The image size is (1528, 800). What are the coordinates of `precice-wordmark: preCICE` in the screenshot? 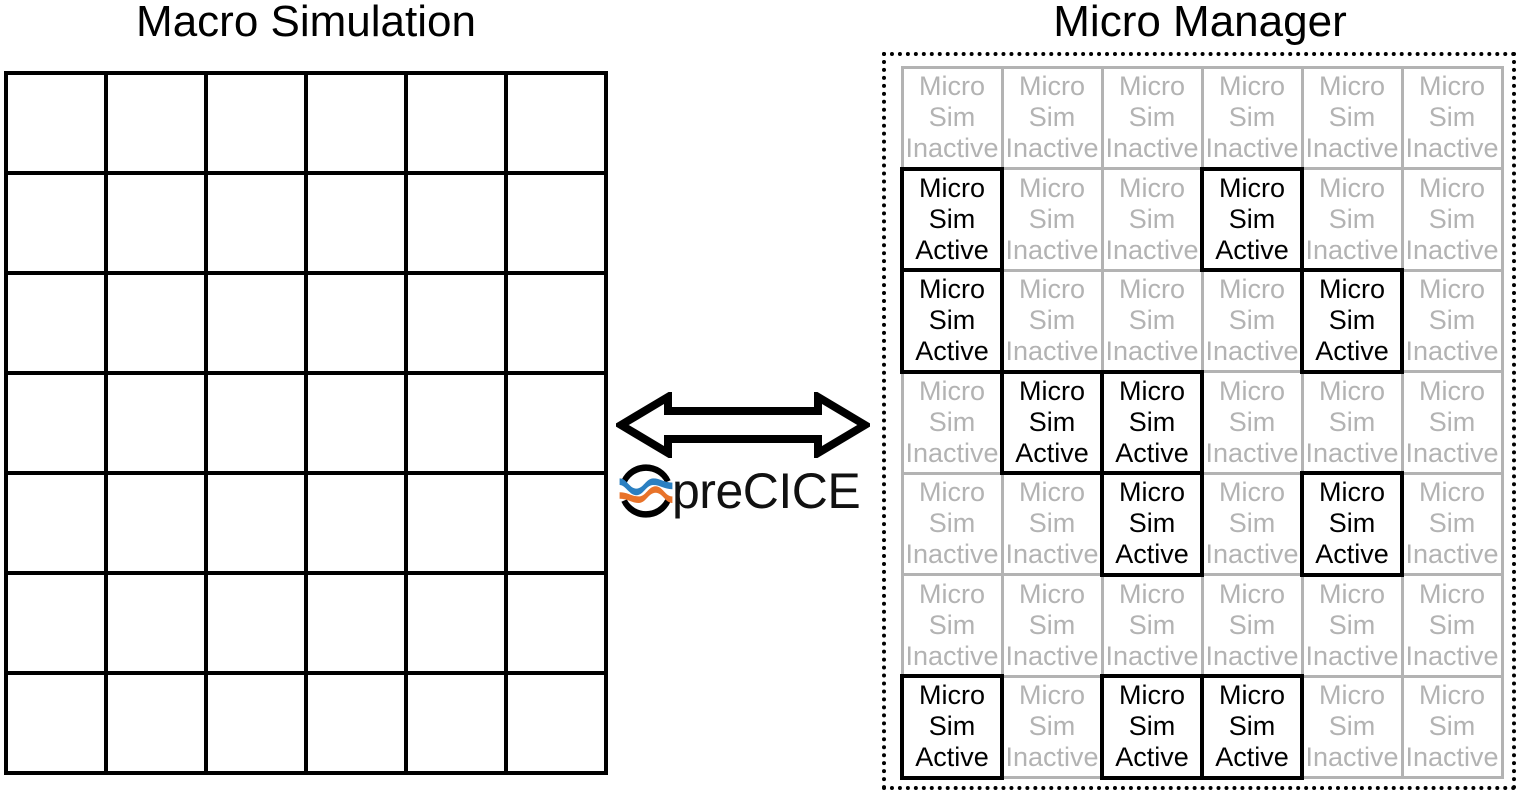 It's located at (766, 491).